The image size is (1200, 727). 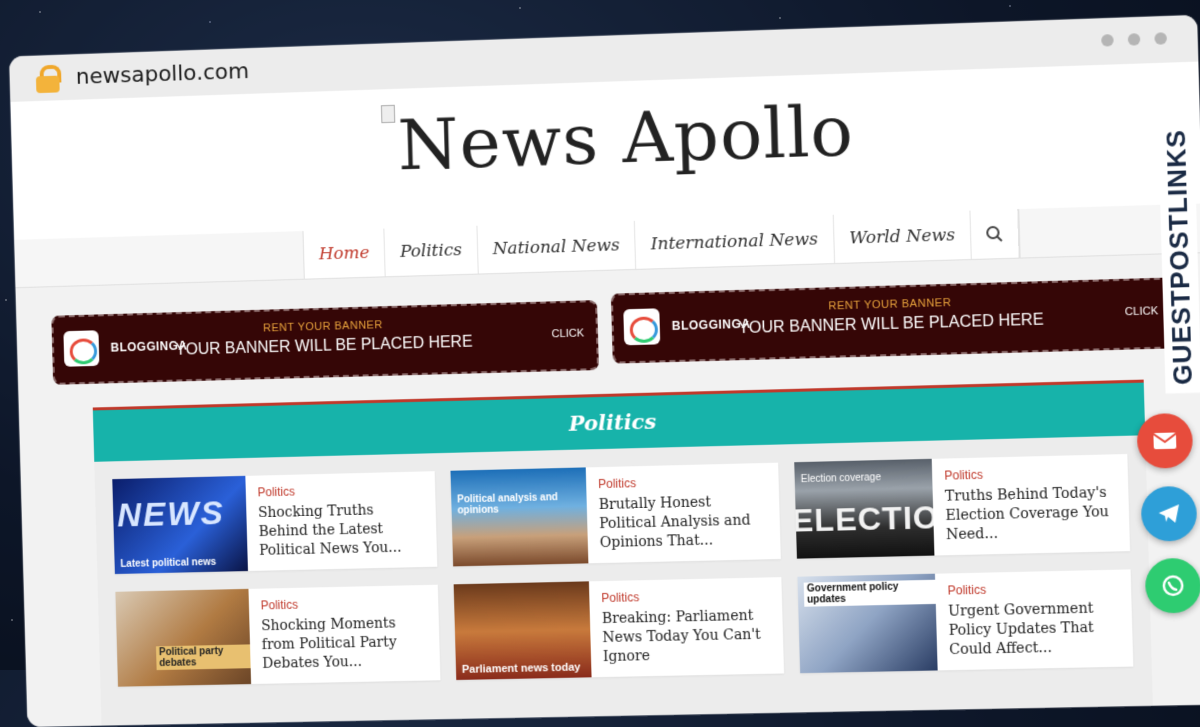 What do you see at coordinates (203, 657) in the screenshot?
I see `thumbnail-caption: Political party debates` at bounding box center [203, 657].